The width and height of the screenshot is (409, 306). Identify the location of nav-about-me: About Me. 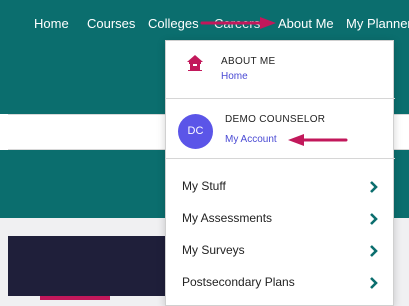
(306, 24).